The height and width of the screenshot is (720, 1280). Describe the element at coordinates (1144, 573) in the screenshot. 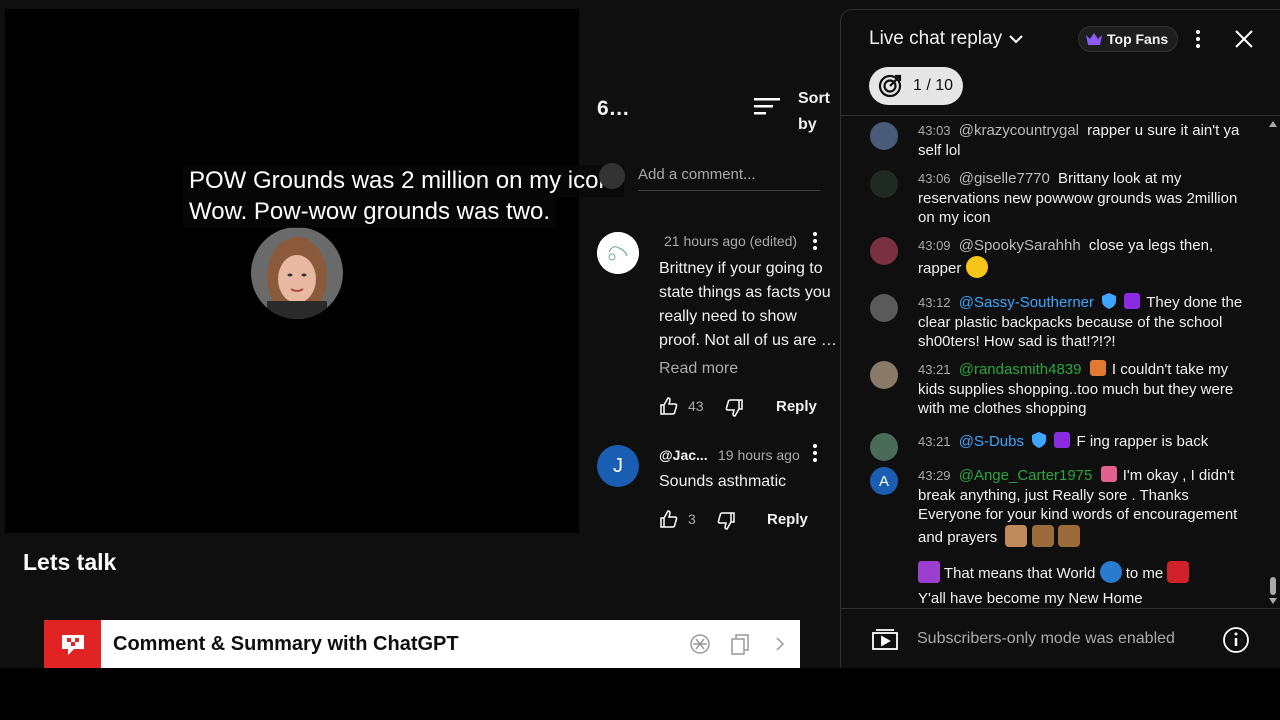

I see `chat-text: to me` at that location.